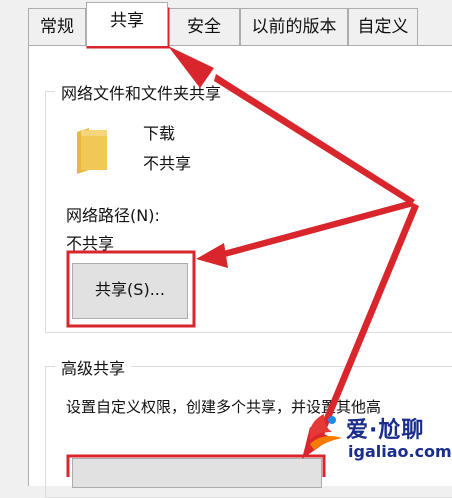 The image size is (452, 498). Describe the element at coordinates (57, 26) in the screenshot. I see `tab-general: 常规` at that location.